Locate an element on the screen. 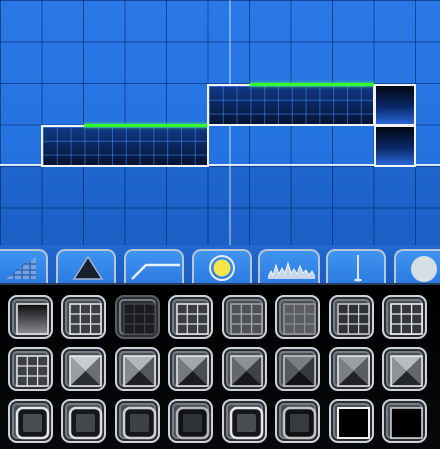  palette-block-grid-plain is located at coordinates (244, 317).